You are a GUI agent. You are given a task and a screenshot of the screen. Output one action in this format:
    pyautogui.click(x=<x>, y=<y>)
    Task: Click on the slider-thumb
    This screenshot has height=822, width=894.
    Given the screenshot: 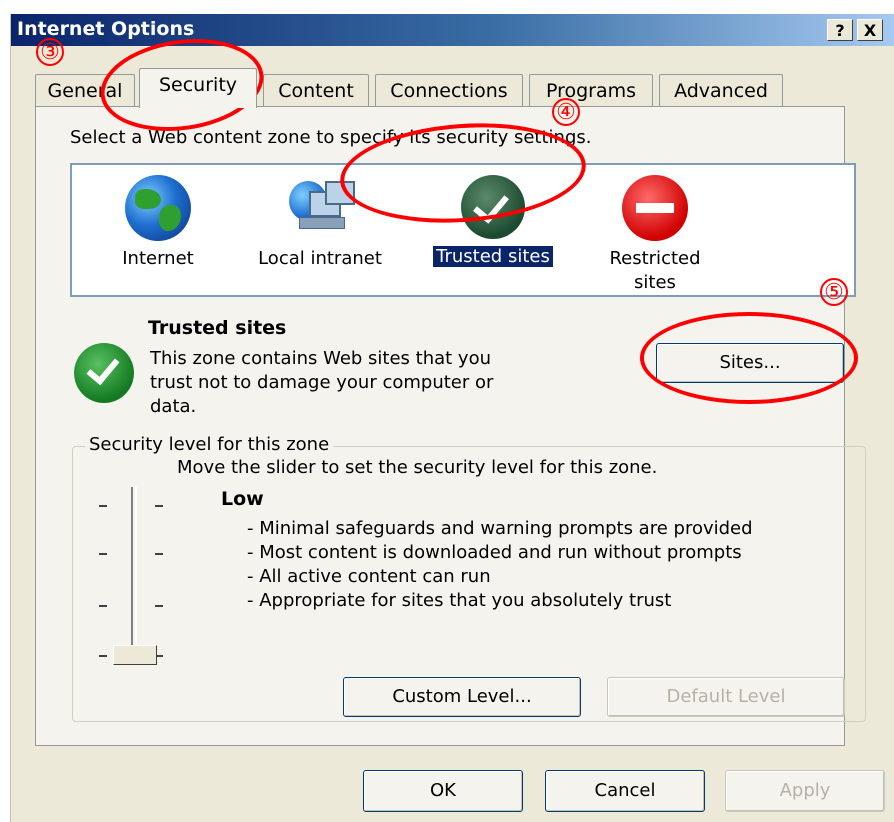 What is the action you would take?
    pyautogui.click(x=135, y=655)
    